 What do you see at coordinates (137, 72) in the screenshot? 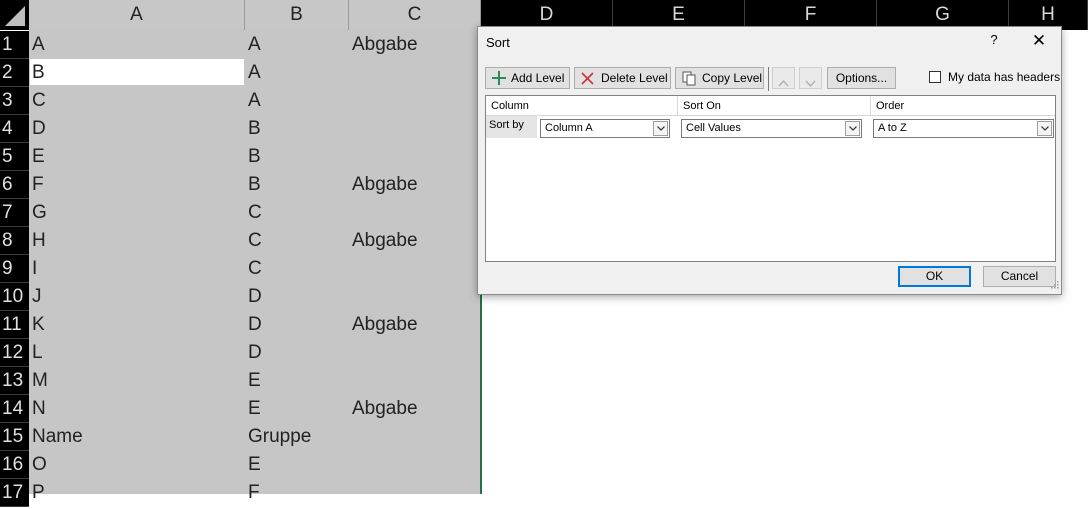
I see `active-cell` at bounding box center [137, 72].